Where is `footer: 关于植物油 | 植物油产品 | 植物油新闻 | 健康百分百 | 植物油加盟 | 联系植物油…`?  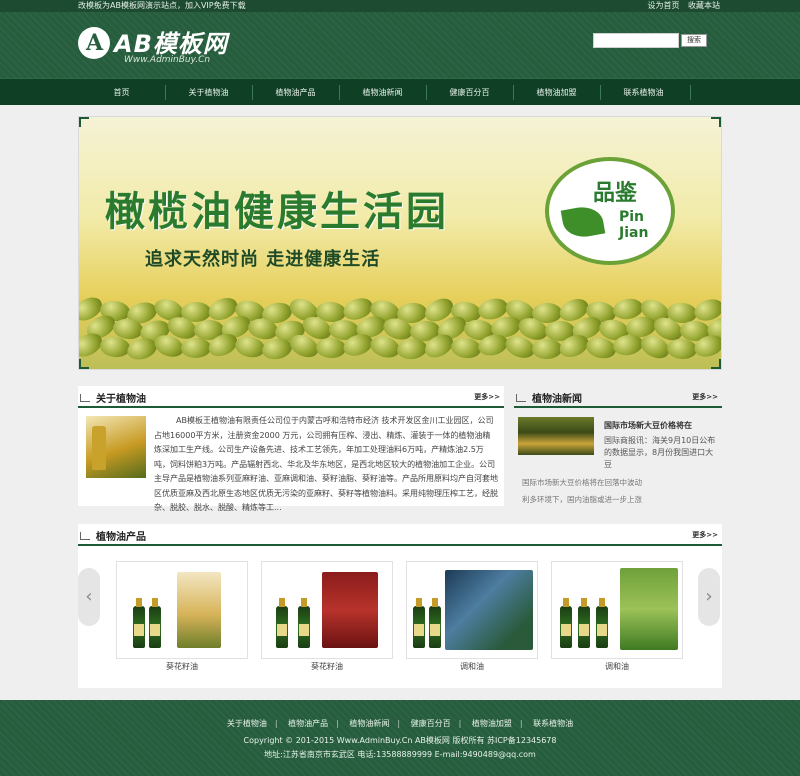
footer: 关于植物油 | 植物油产品 | 植物油新闻 | 健康百分百 | 植物油加盟 | 联系植物油… is located at coordinates (400, 738).